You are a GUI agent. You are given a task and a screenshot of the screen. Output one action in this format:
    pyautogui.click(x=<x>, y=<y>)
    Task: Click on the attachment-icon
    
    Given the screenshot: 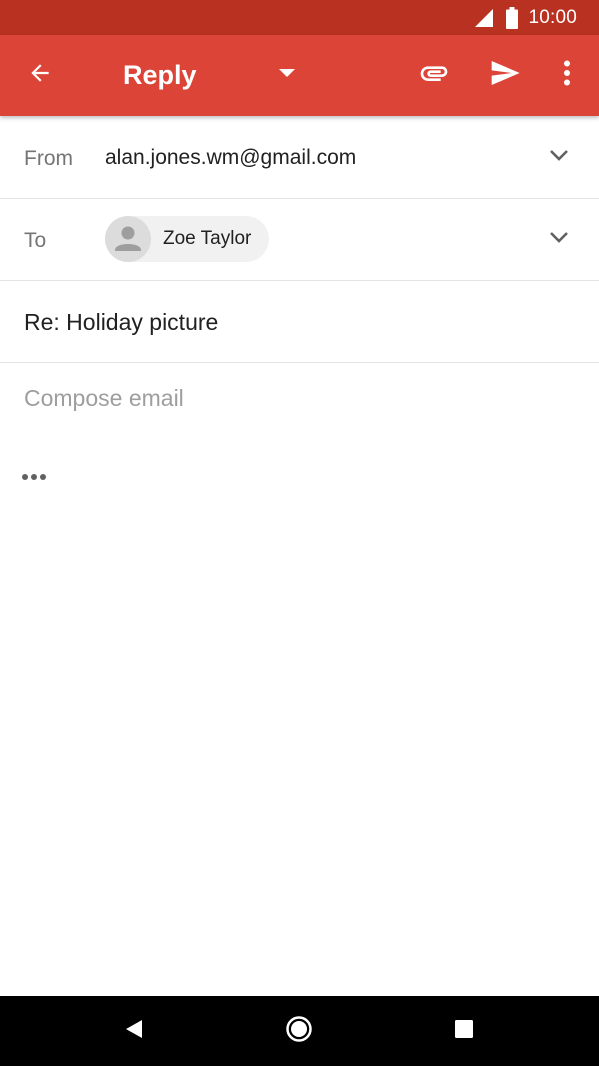 What is the action you would take?
    pyautogui.click(x=434, y=75)
    